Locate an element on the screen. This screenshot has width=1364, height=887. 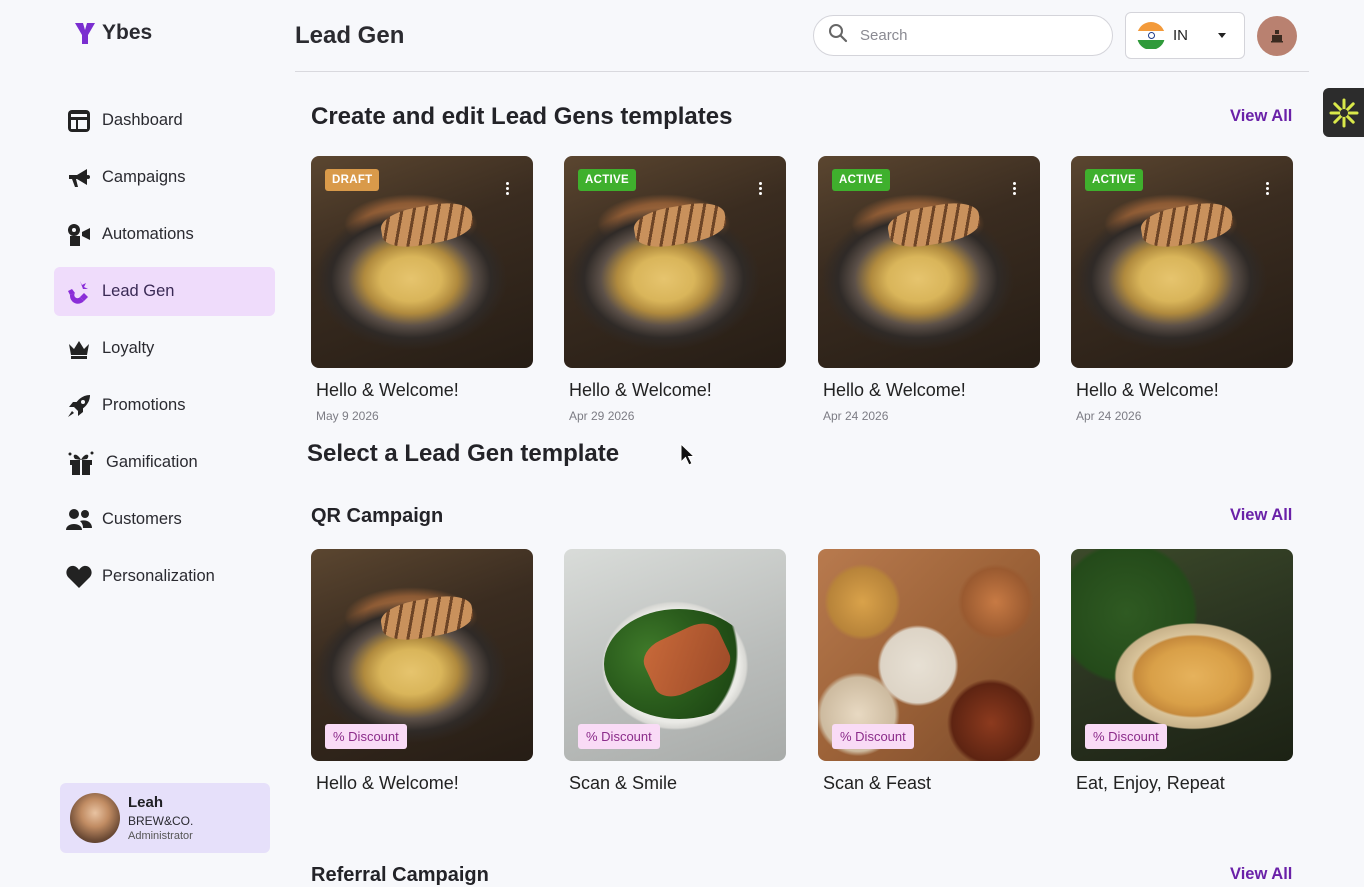
brand-avatar is located at coordinates (1277, 36).